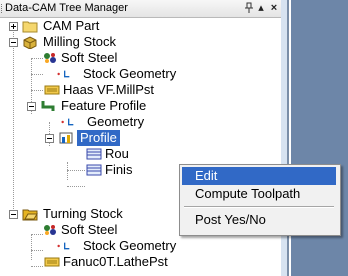 The width and height of the screenshot is (348, 276). I want to click on tree-item-toolpath: Finis, so click(100, 170).